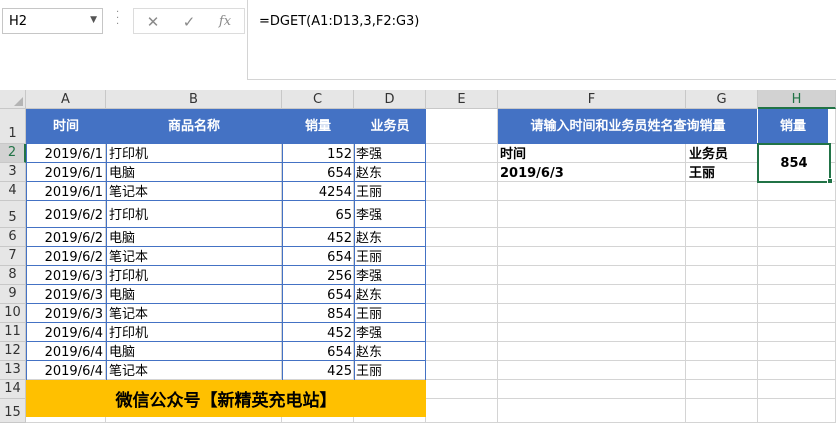 The height and width of the screenshot is (423, 836). I want to click on row-header-7: 7, so click(13, 256).